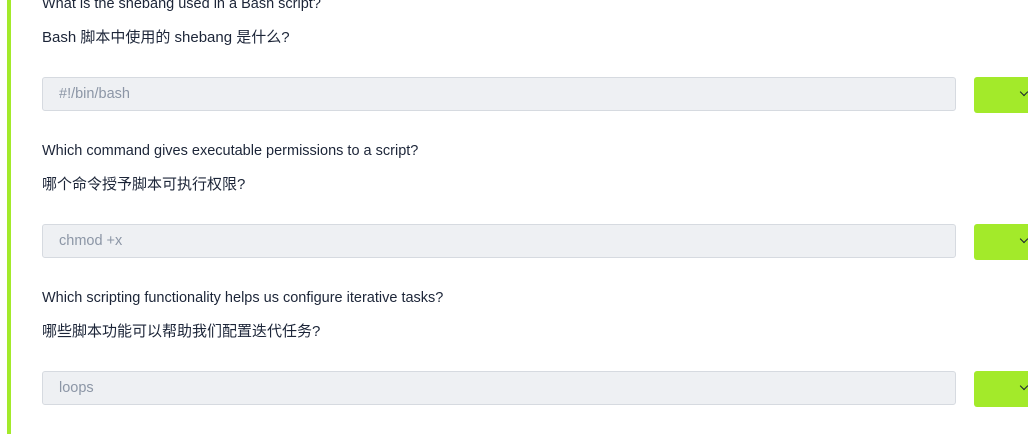  What do you see at coordinates (499, 388) in the screenshot?
I see `answer-field: loops` at bounding box center [499, 388].